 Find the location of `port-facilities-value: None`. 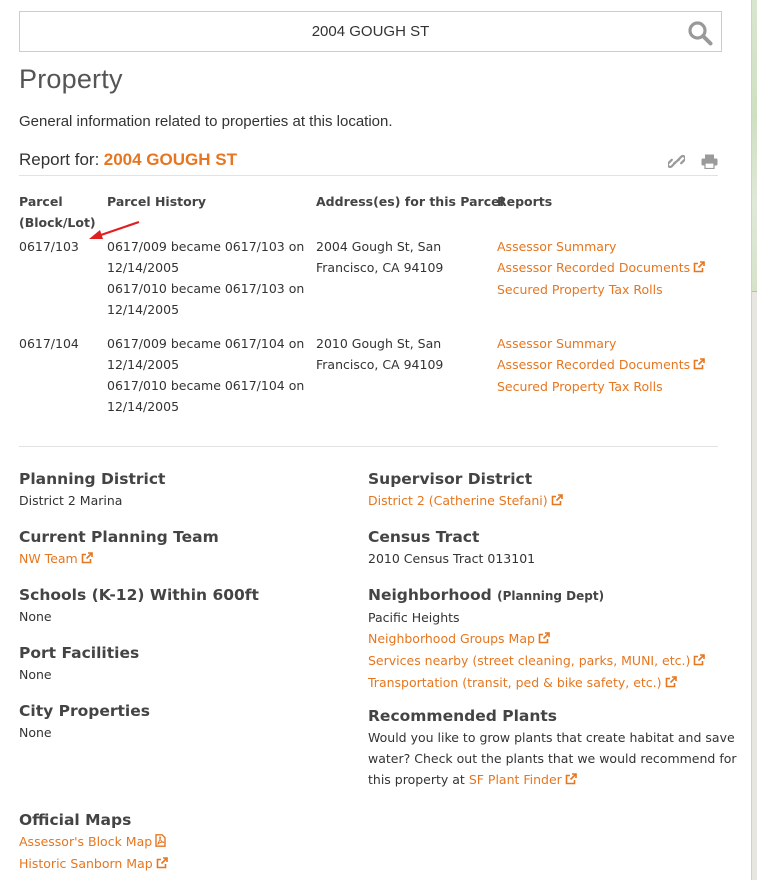

port-facilities-value: None is located at coordinates (35, 674).